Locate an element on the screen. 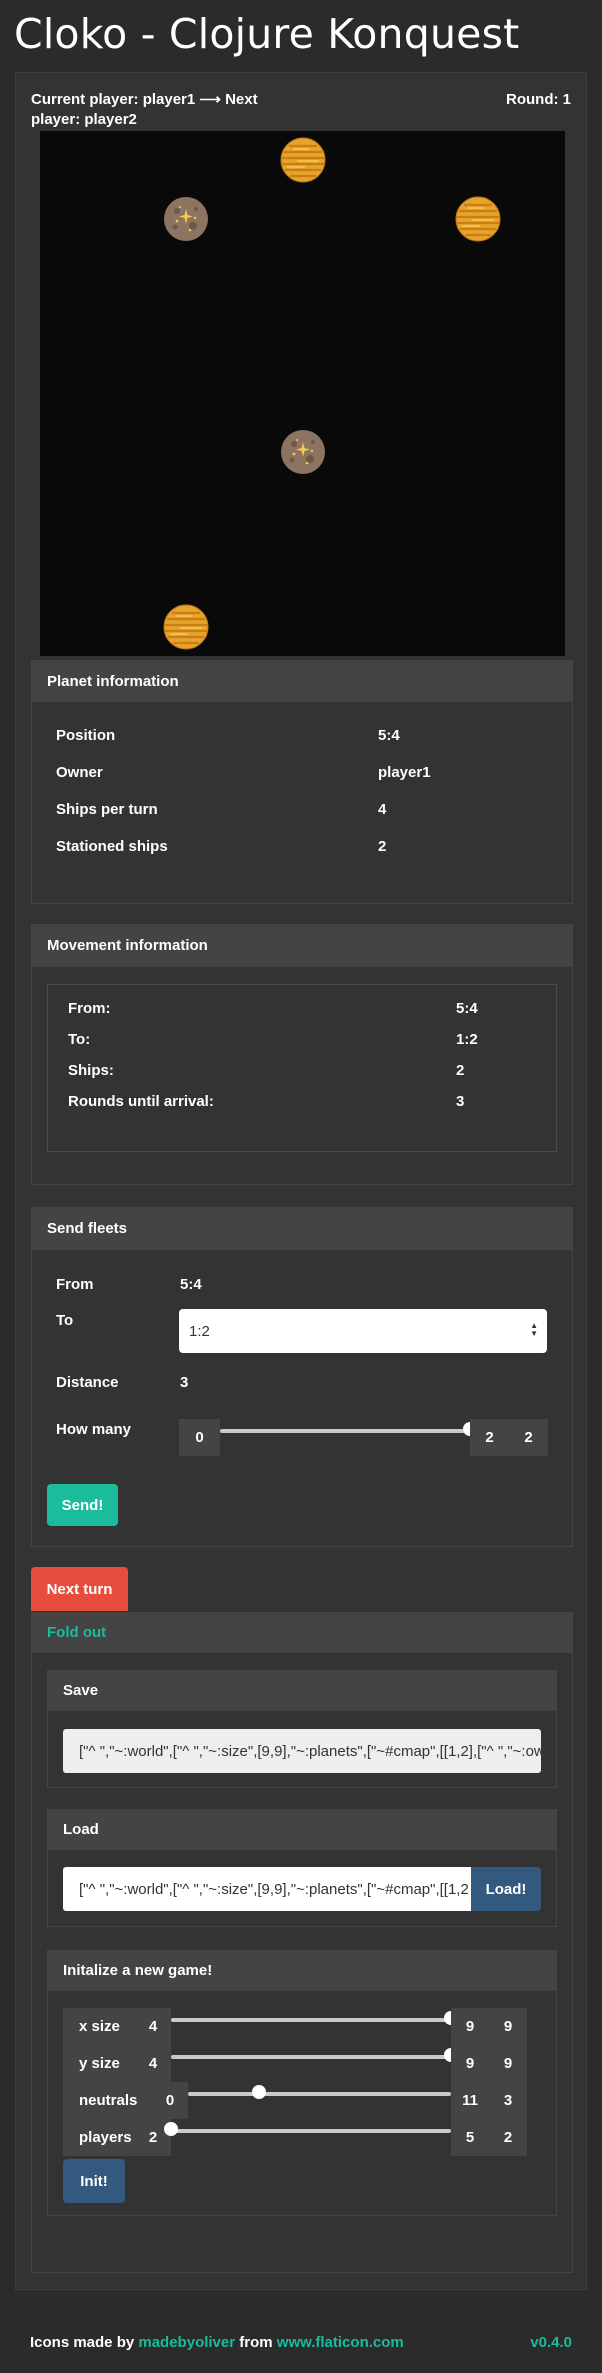  select-arrows-icon: ▲ ▼ is located at coordinates (534, 1329).